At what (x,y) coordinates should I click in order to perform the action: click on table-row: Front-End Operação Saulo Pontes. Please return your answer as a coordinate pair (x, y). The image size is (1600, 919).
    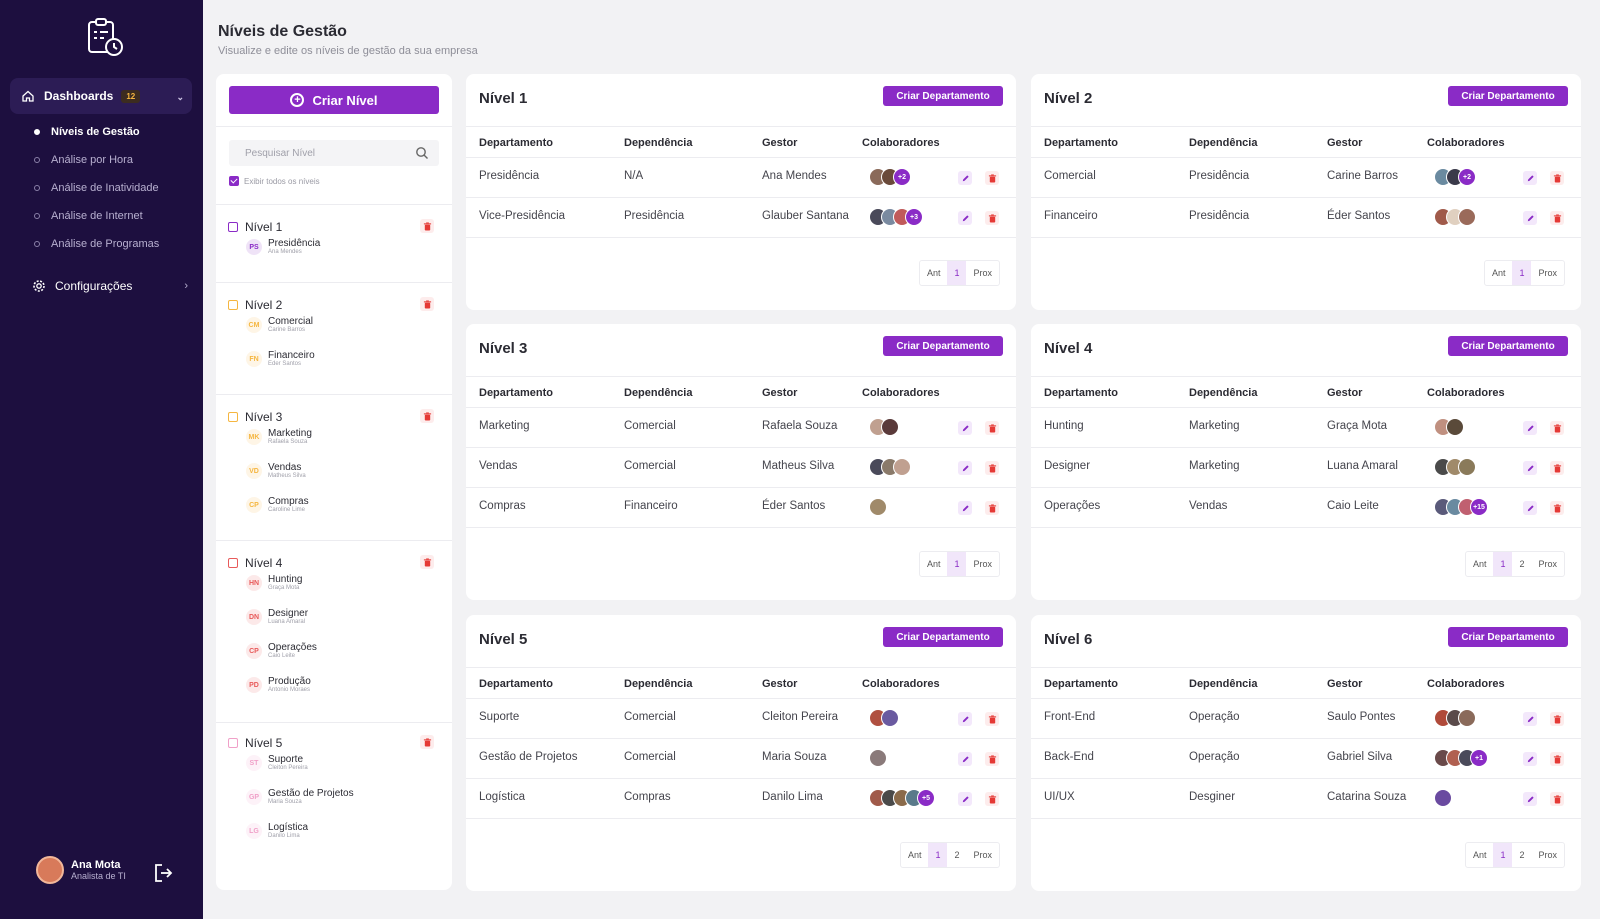
    Looking at the image, I should click on (1306, 719).